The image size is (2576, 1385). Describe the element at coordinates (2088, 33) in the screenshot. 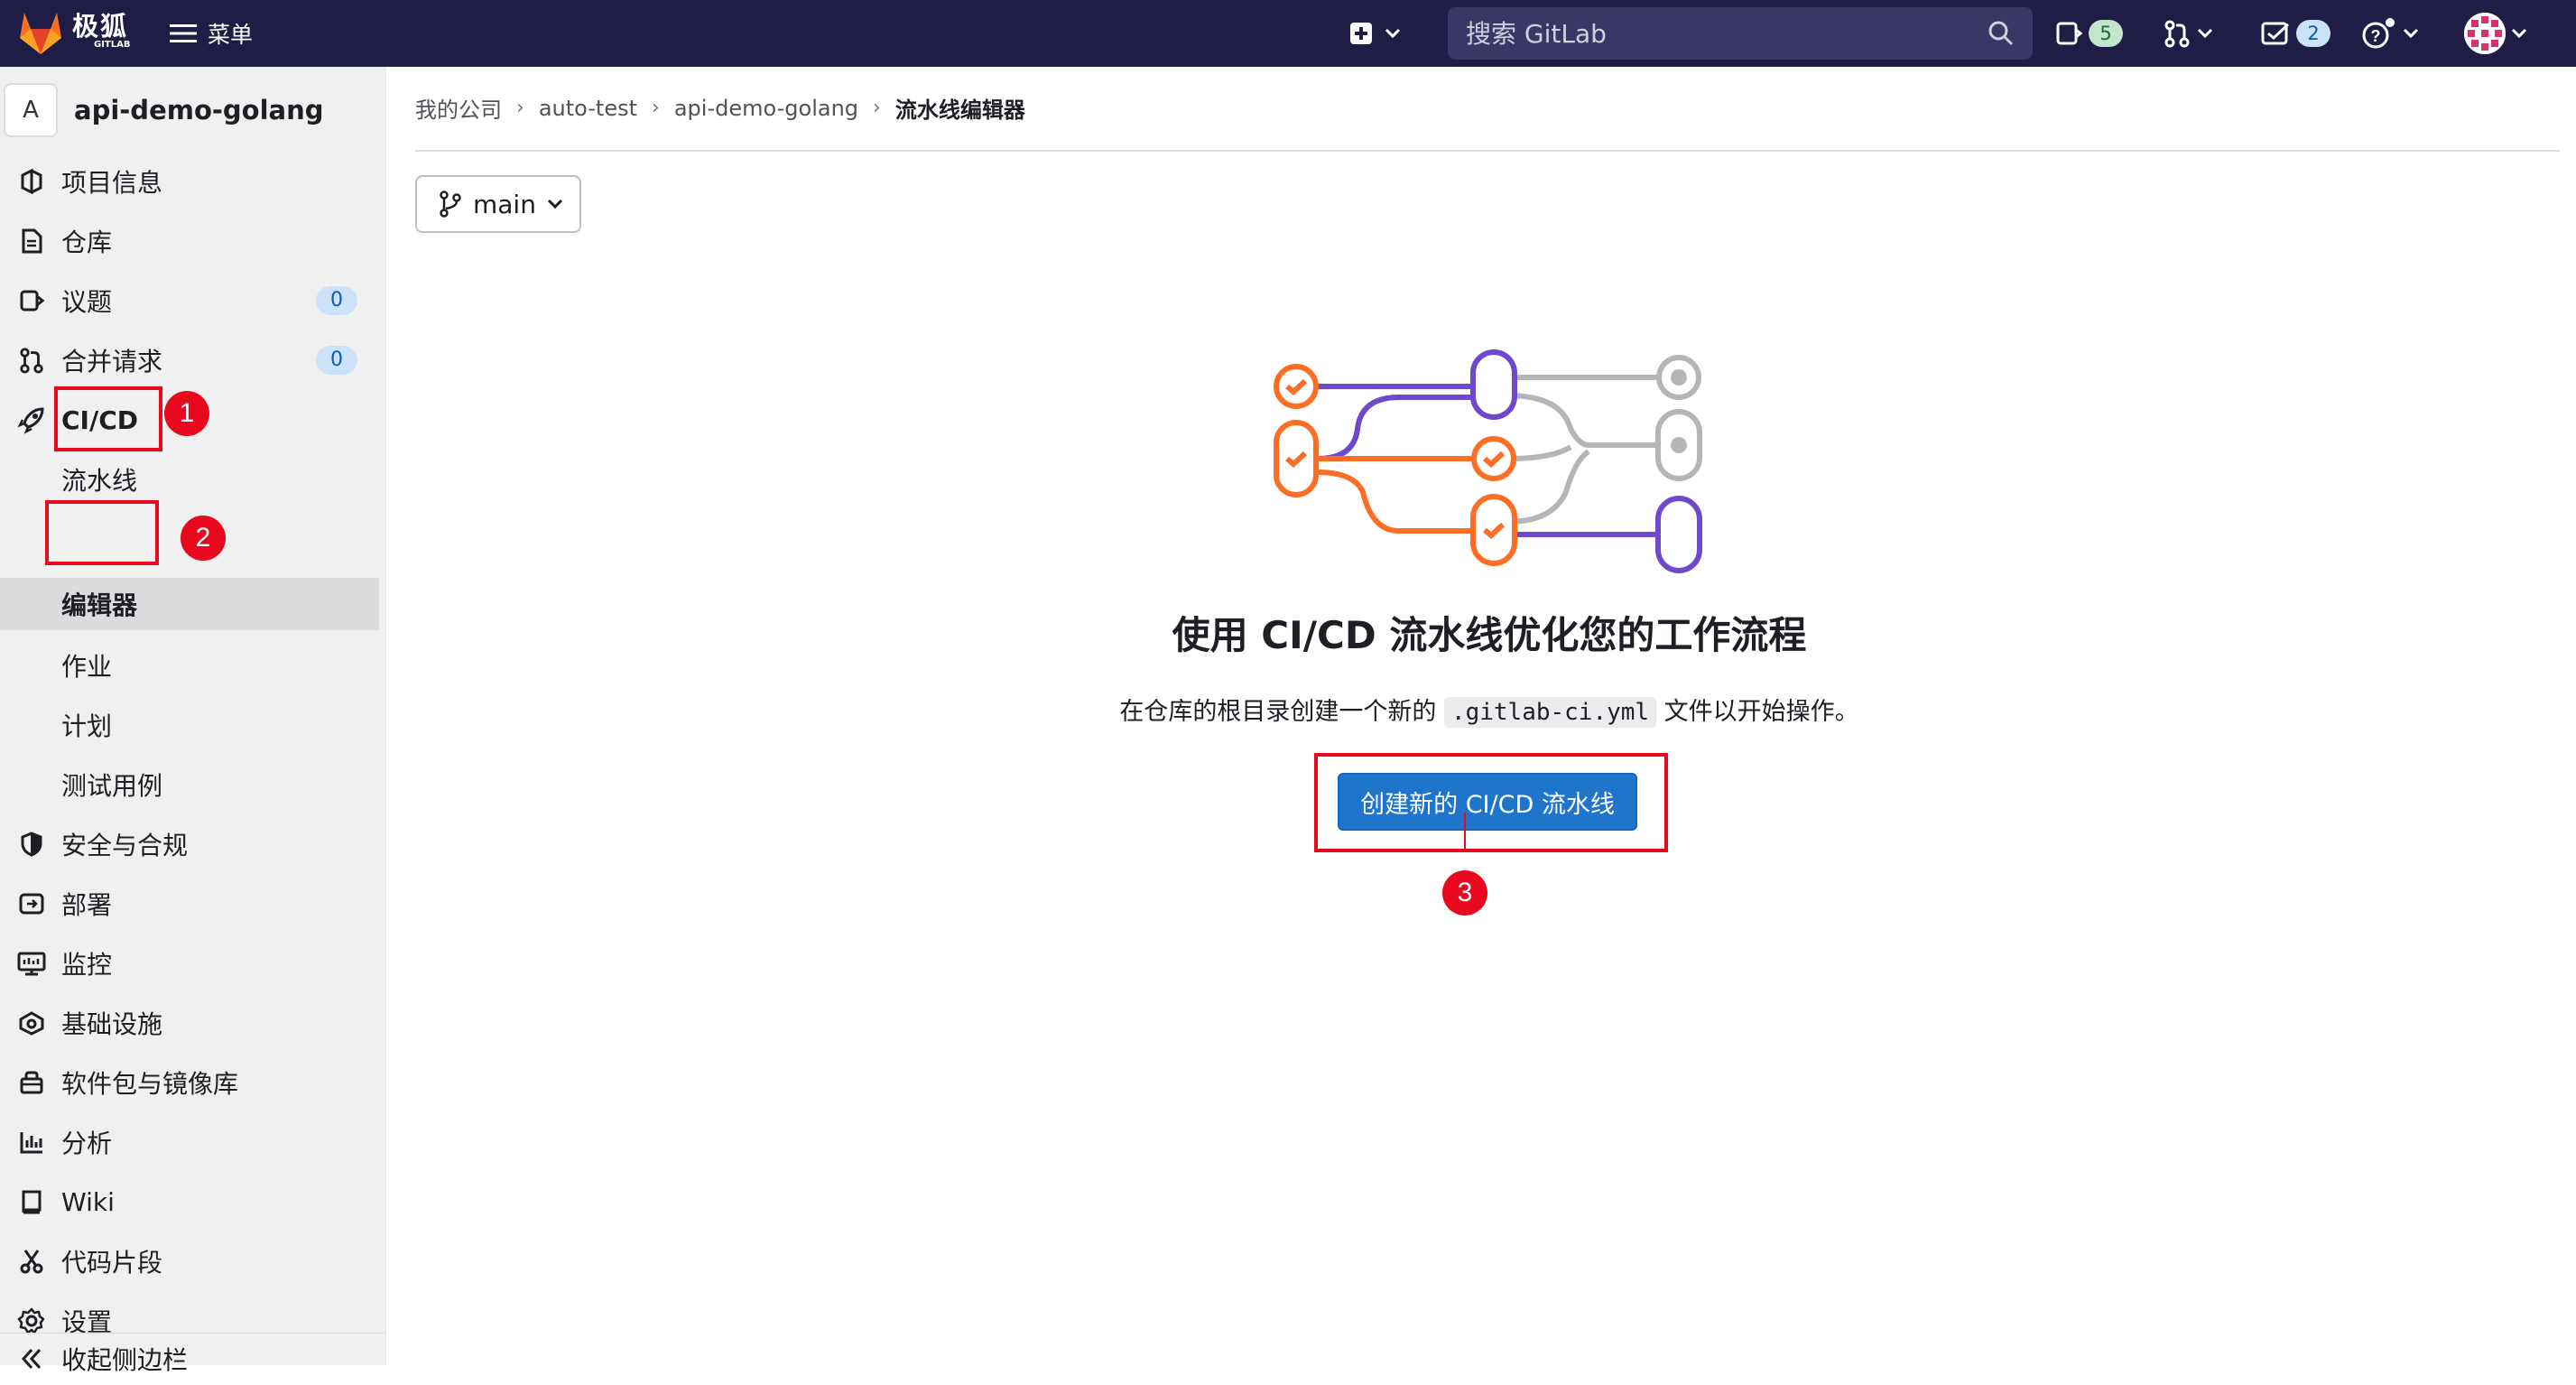

I see `issues-nav-button: 5` at that location.